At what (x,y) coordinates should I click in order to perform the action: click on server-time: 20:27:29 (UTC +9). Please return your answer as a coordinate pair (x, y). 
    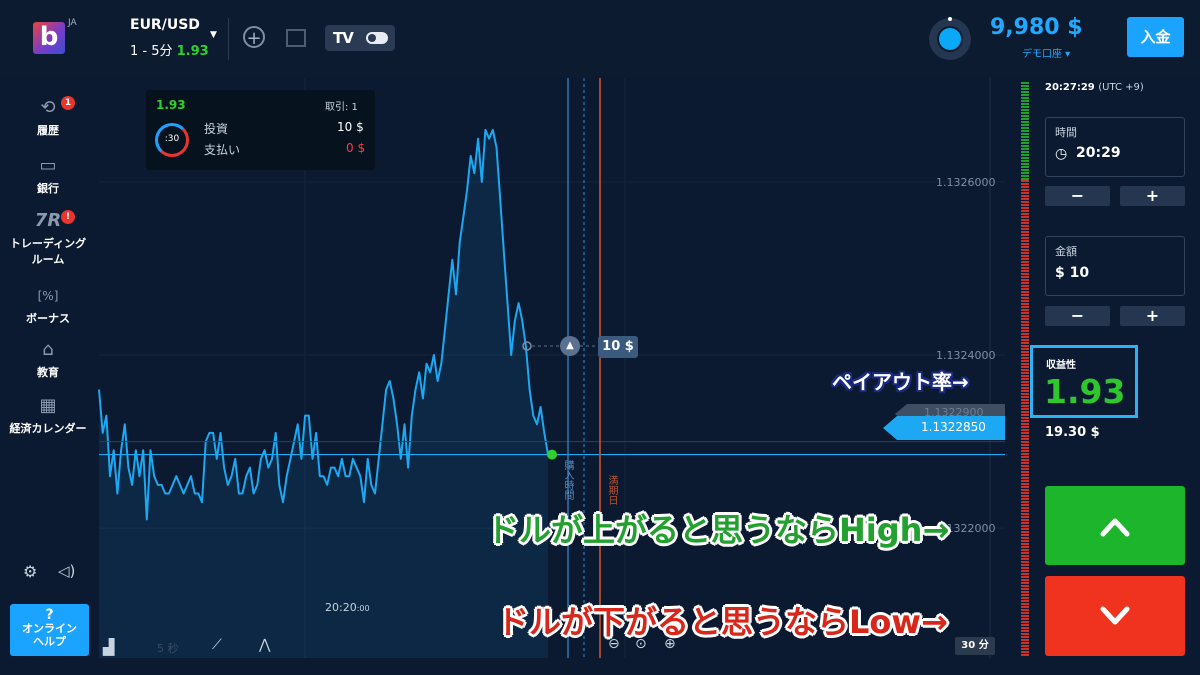
    Looking at the image, I should click on (1094, 87).